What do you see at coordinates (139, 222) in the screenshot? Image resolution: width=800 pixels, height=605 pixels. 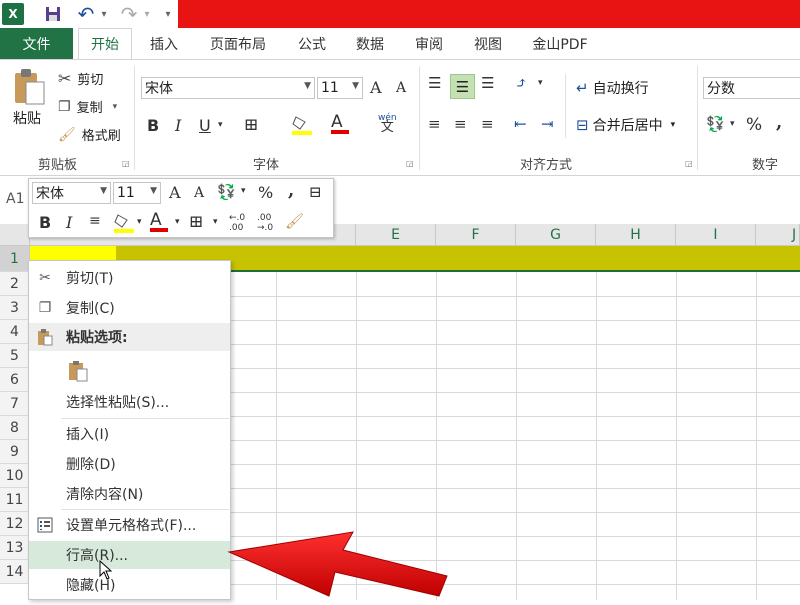 I see `mini-fill-dropdown-icon: ▾` at bounding box center [139, 222].